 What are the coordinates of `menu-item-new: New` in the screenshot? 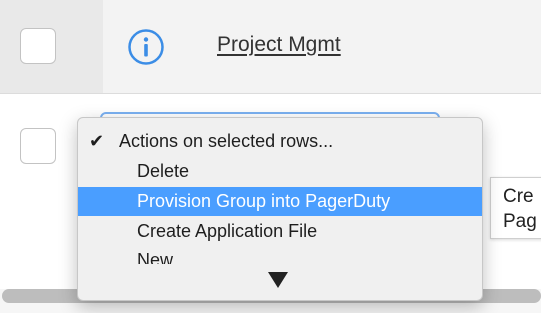 It's located at (280, 255).